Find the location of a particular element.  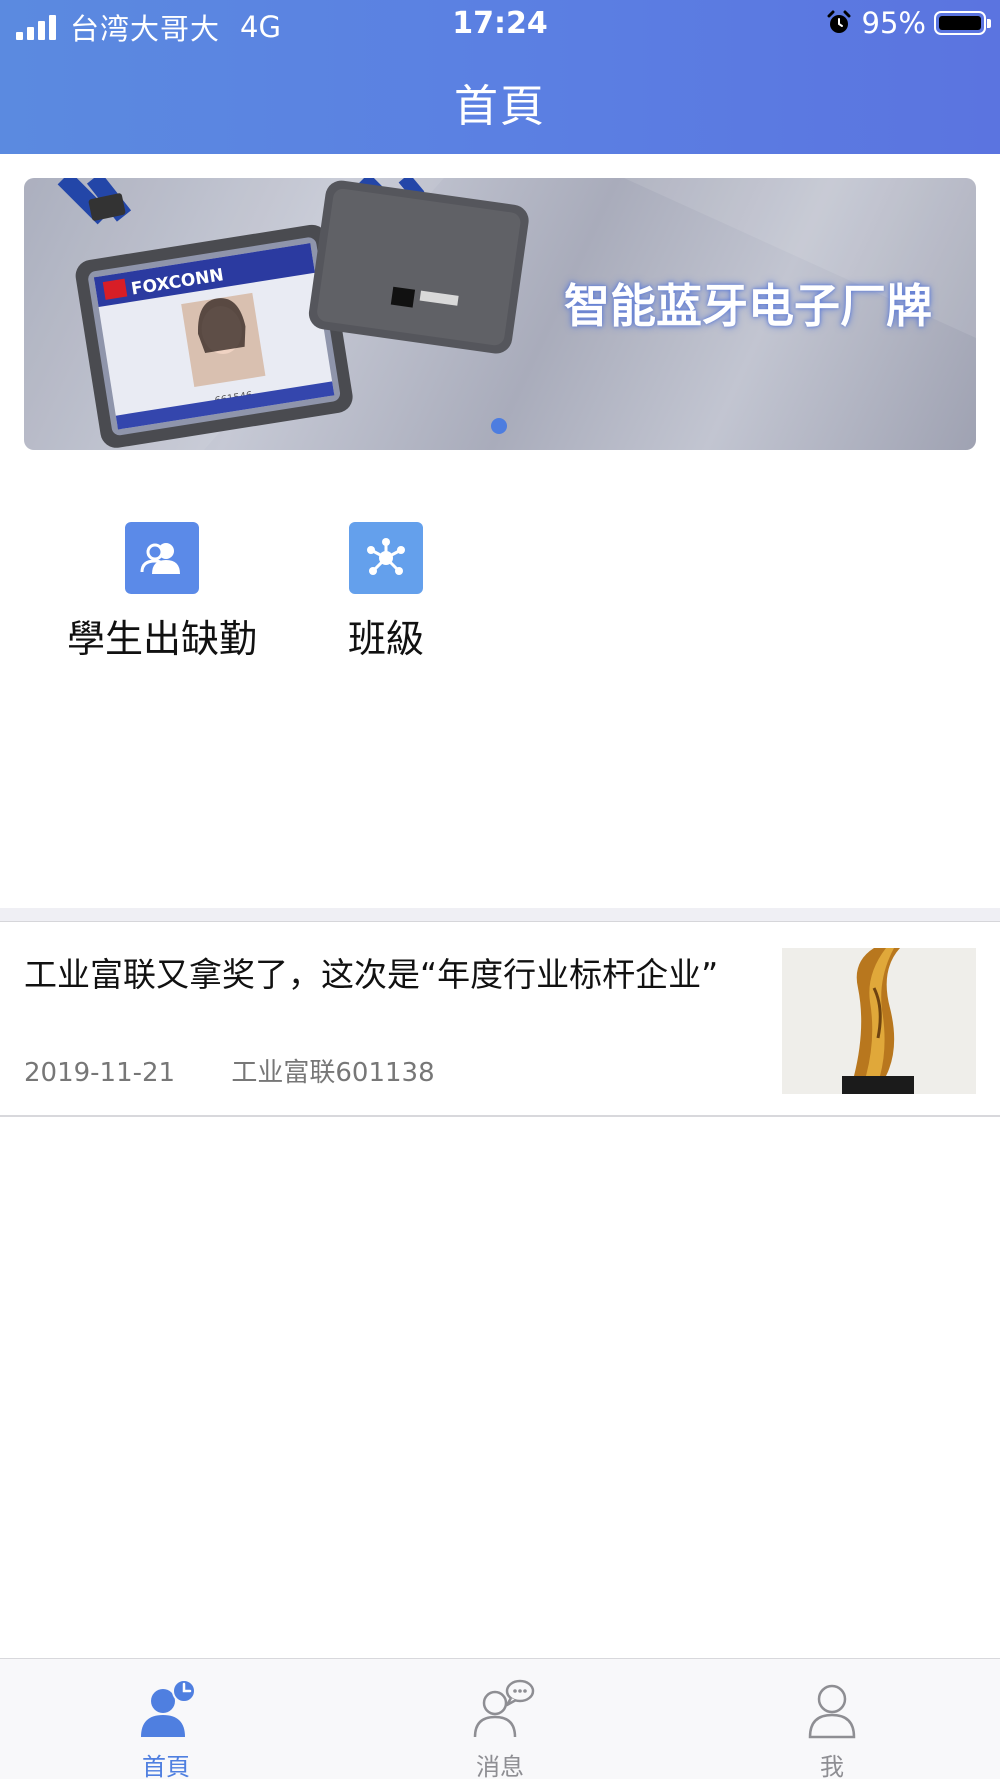

page-title: 首頁 is located at coordinates (500, 106).